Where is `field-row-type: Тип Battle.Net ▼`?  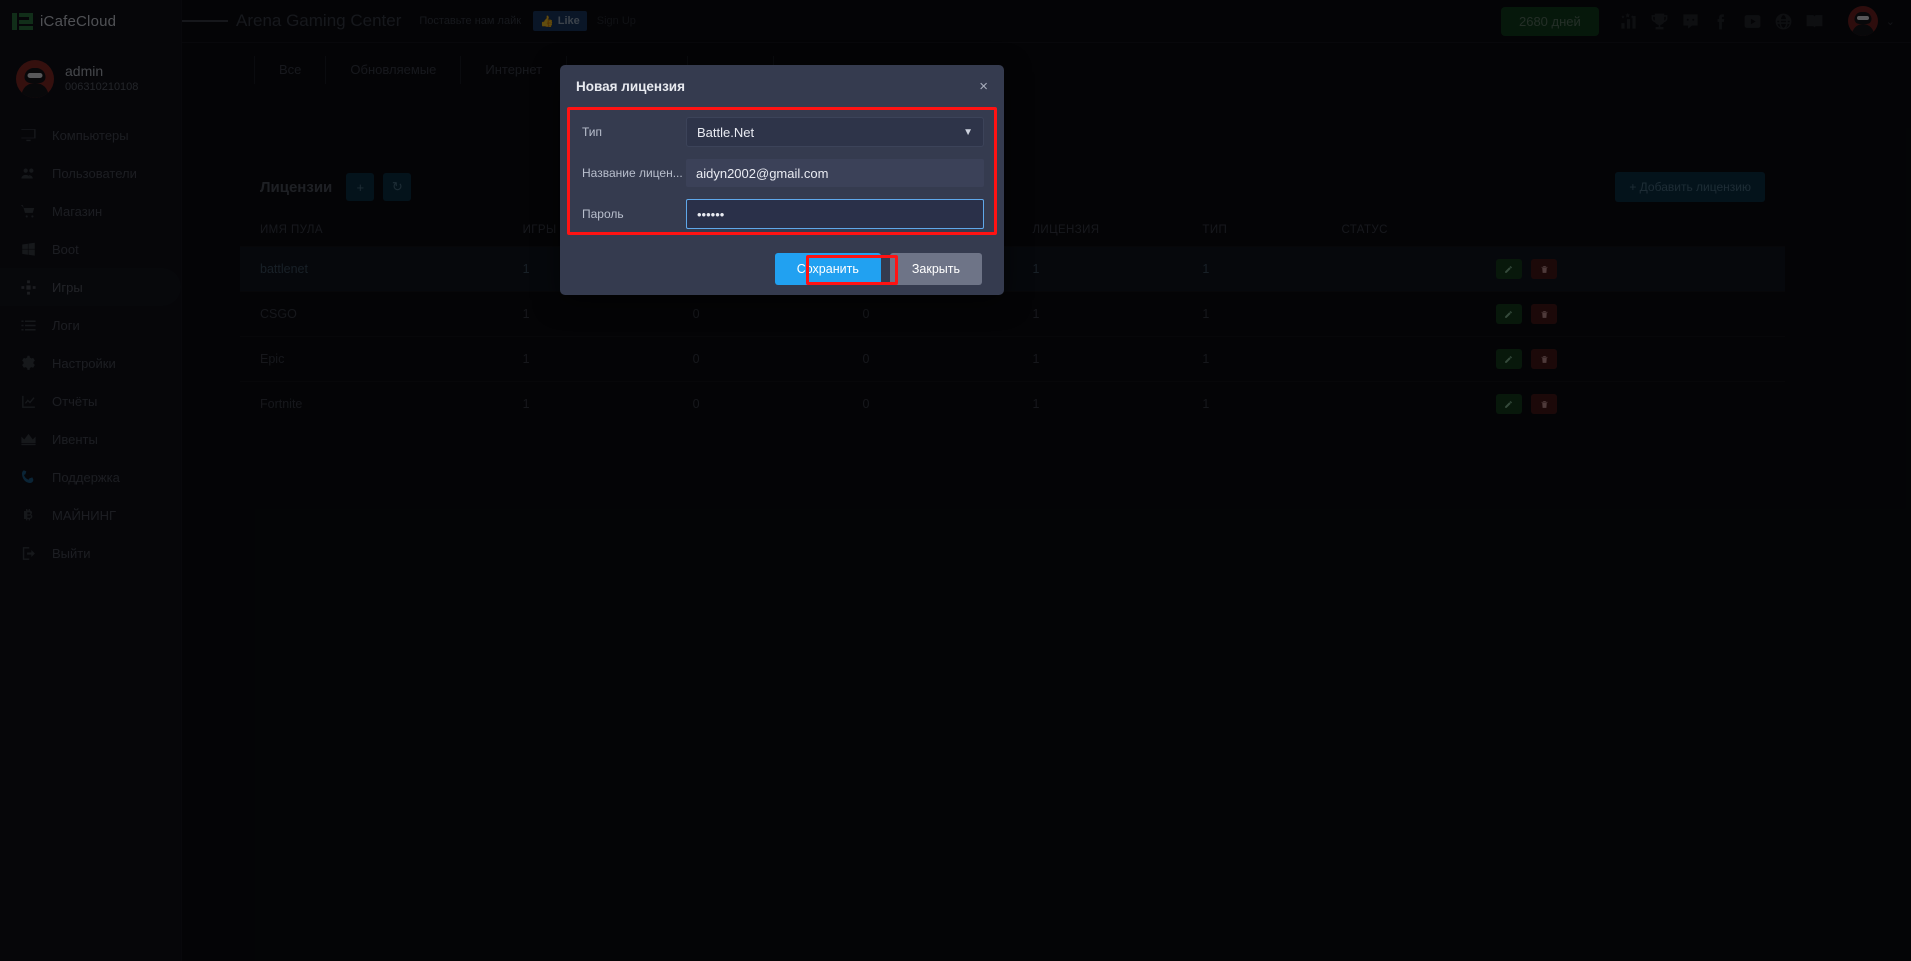
field-row-type: Тип Battle.Net ▼ is located at coordinates (783, 132).